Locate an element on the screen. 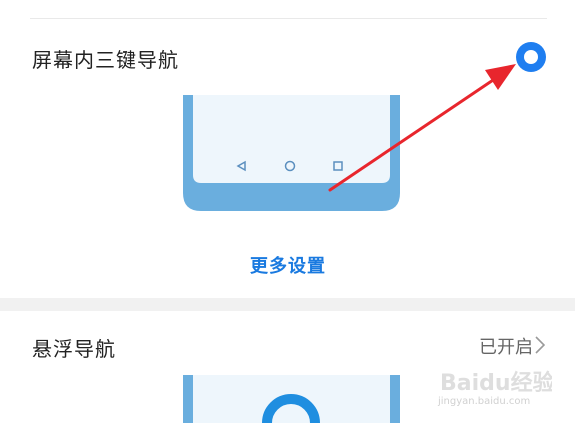  floating-nav-title: 悬浮导航 is located at coordinates (74, 349).